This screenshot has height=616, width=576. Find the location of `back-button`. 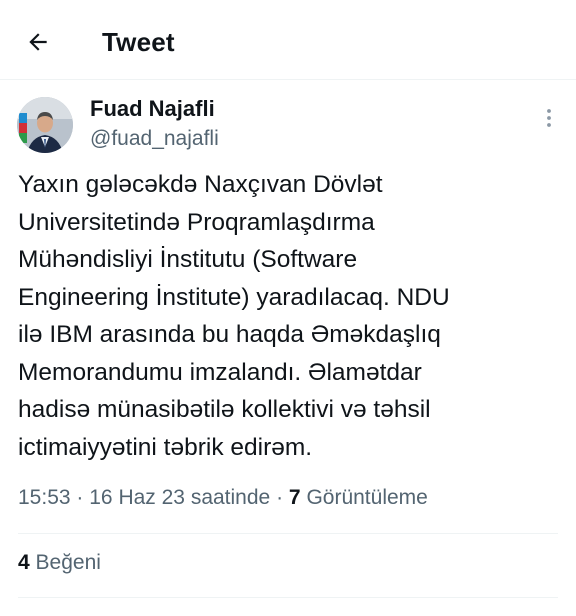

back-button is located at coordinates (38, 42).